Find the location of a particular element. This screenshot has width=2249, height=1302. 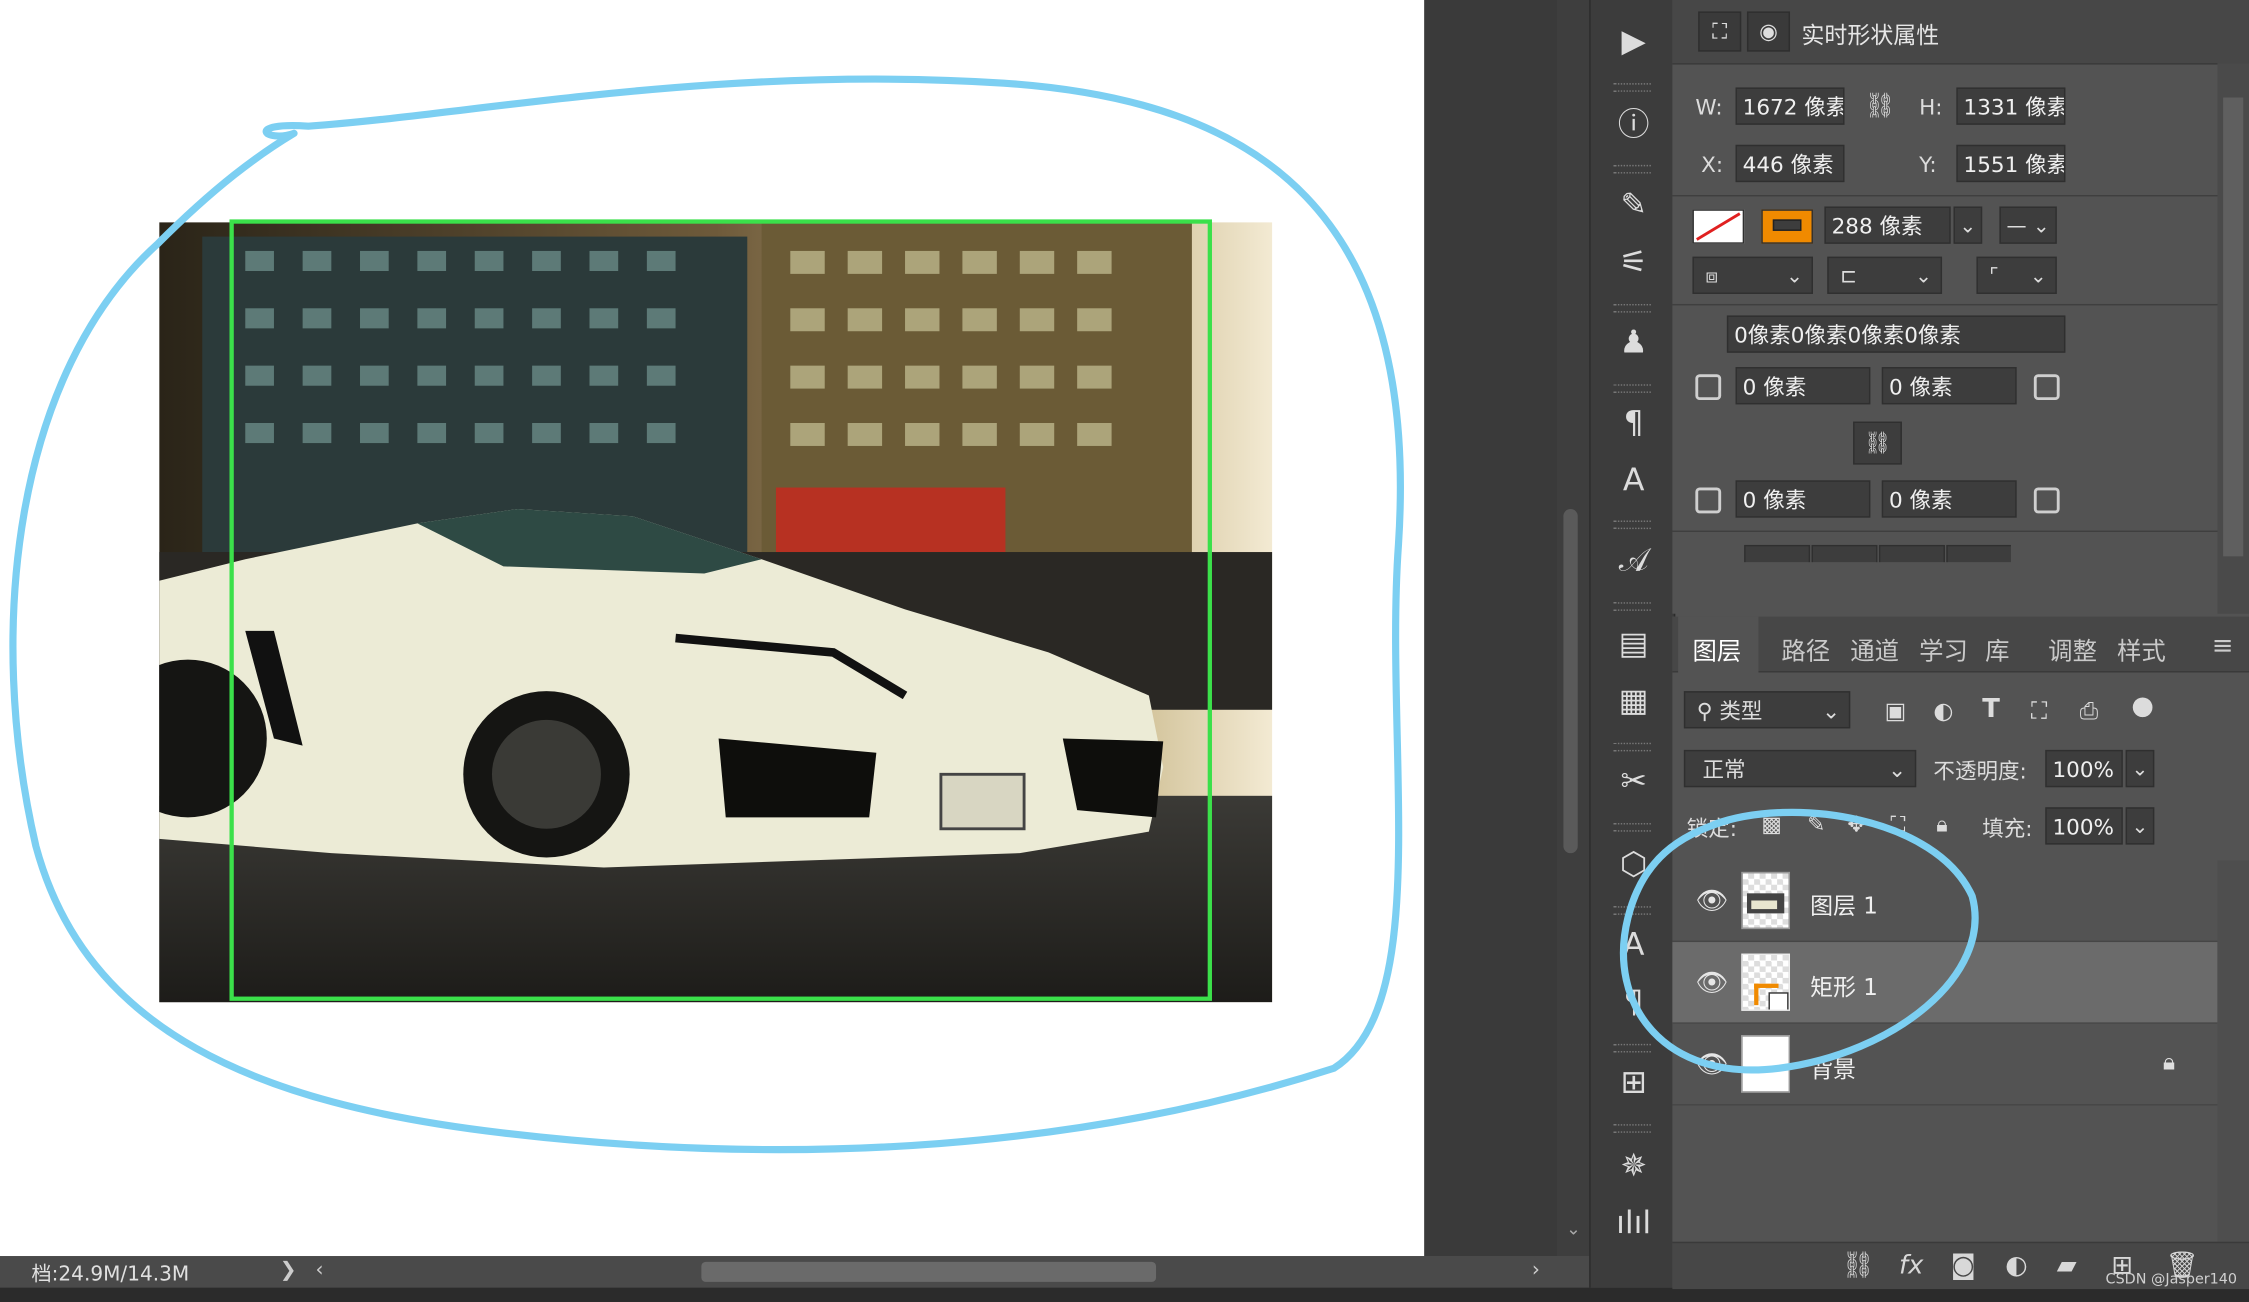

pathfinder-buttons is located at coordinates (1877, 553).